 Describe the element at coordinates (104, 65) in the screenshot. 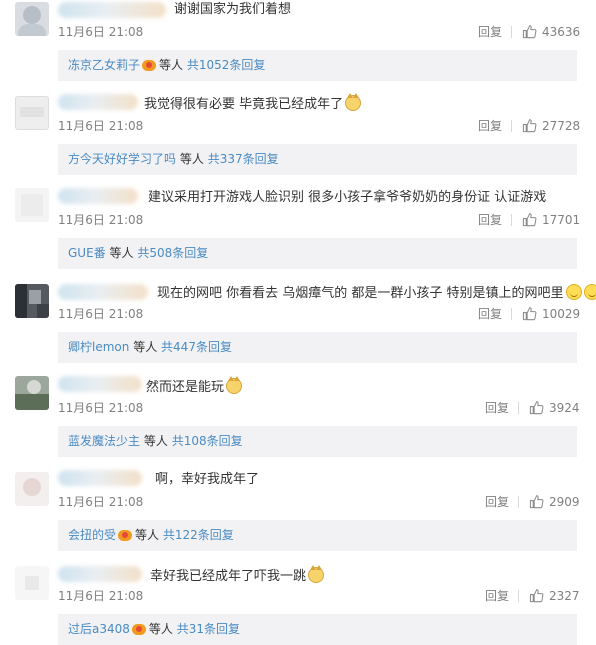

I see `sub-reply-user: 冻京乙女莉子` at that location.